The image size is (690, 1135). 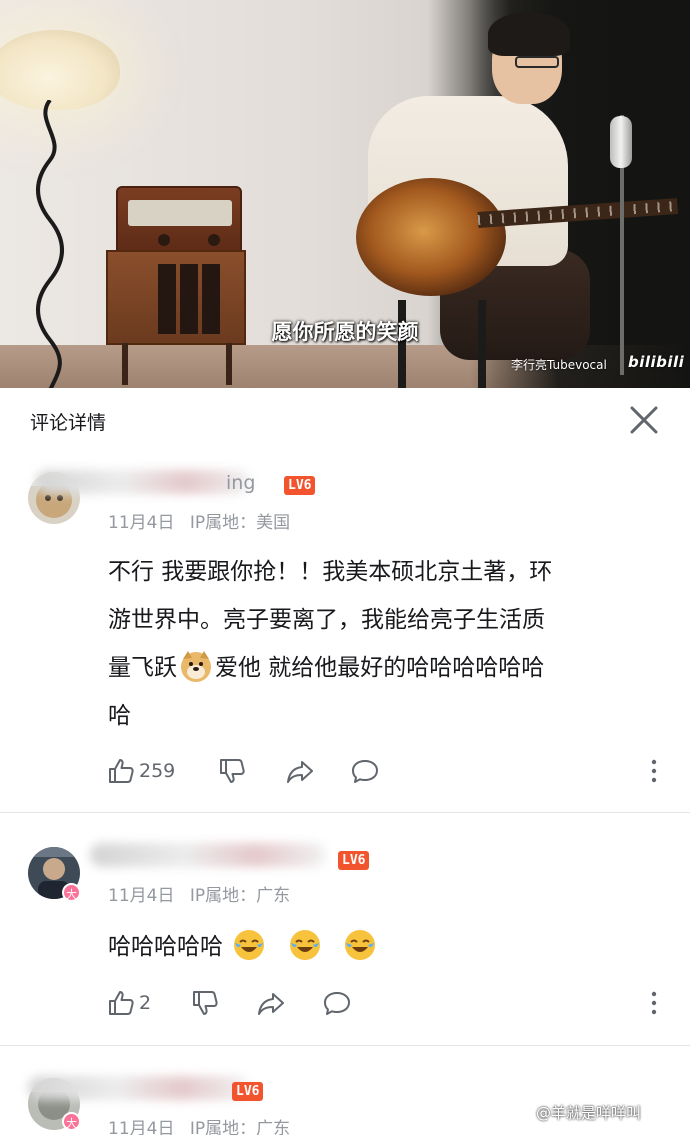 What do you see at coordinates (529, 34) in the screenshot?
I see `performer-hair` at bounding box center [529, 34].